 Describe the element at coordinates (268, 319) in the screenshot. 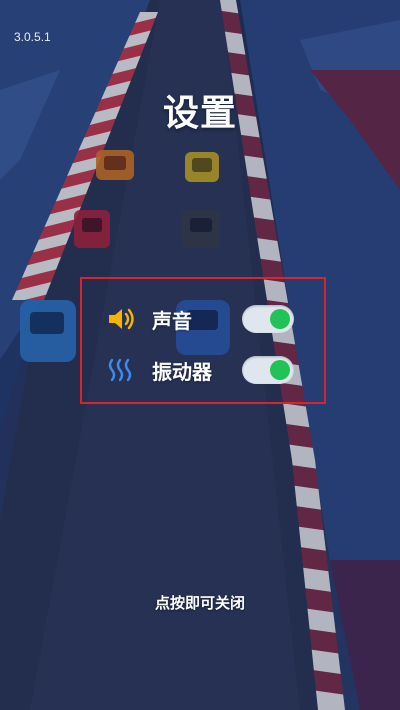

I see `sound-toggle` at that location.